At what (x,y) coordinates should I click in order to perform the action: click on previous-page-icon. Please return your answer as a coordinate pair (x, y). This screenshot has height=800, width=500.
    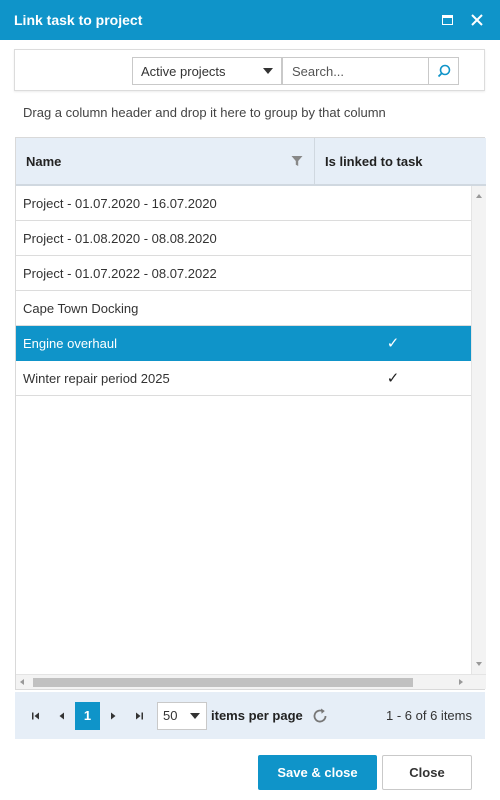
    Looking at the image, I should click on (61, 715).